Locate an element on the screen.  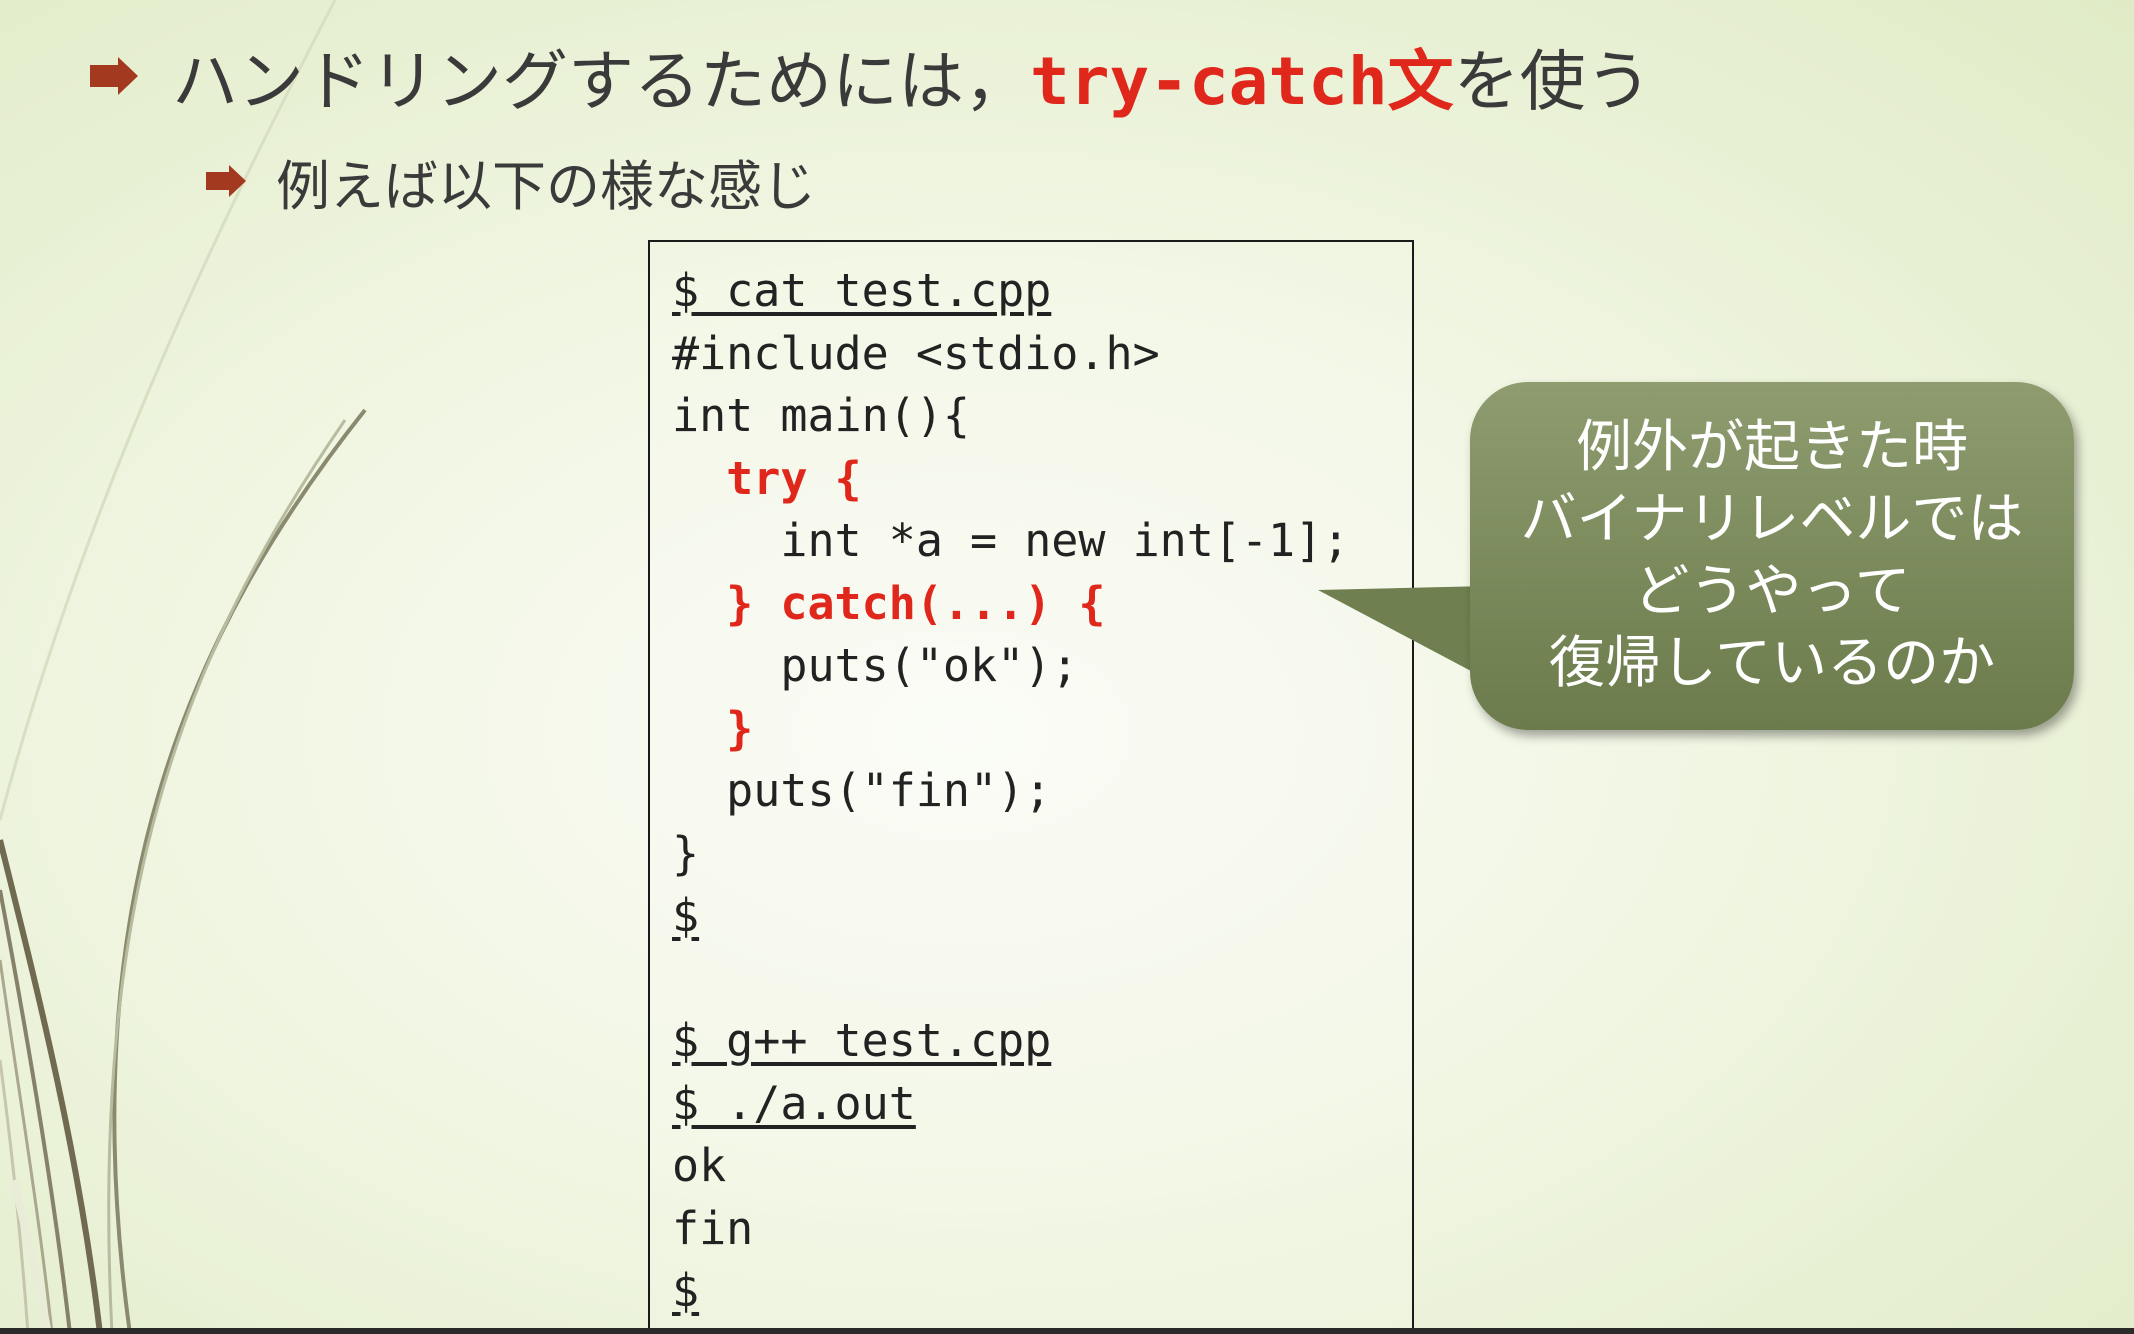
code-line: puts("fin"); is located at coordinates (862, 790).